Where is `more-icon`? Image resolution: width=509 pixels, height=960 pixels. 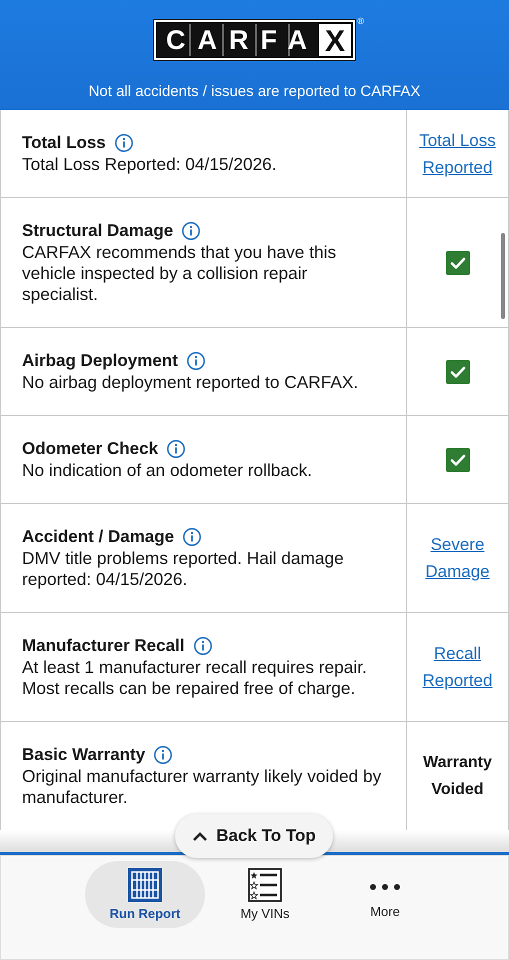 more-icon is located at coordinates (385, 887).